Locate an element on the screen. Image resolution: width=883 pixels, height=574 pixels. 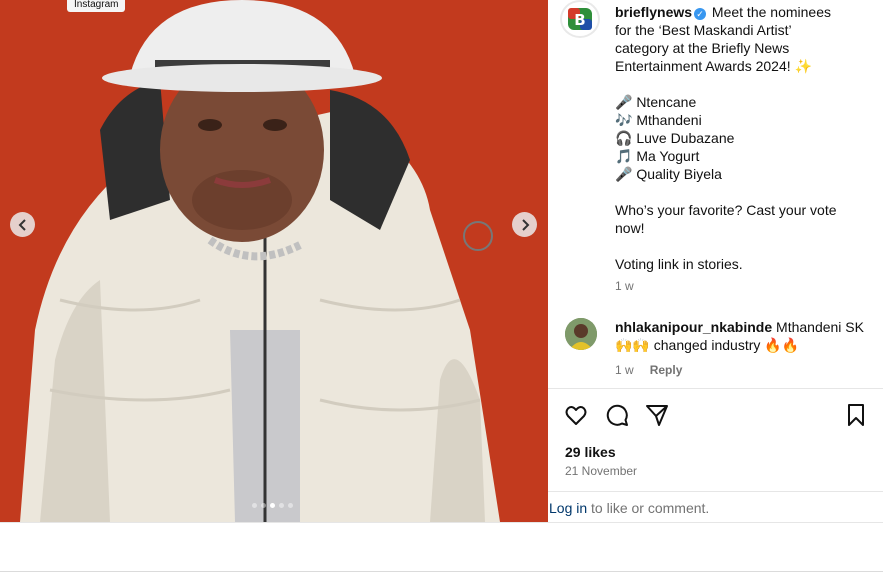
chevron-left-icon is located at coordinates (22, 224).